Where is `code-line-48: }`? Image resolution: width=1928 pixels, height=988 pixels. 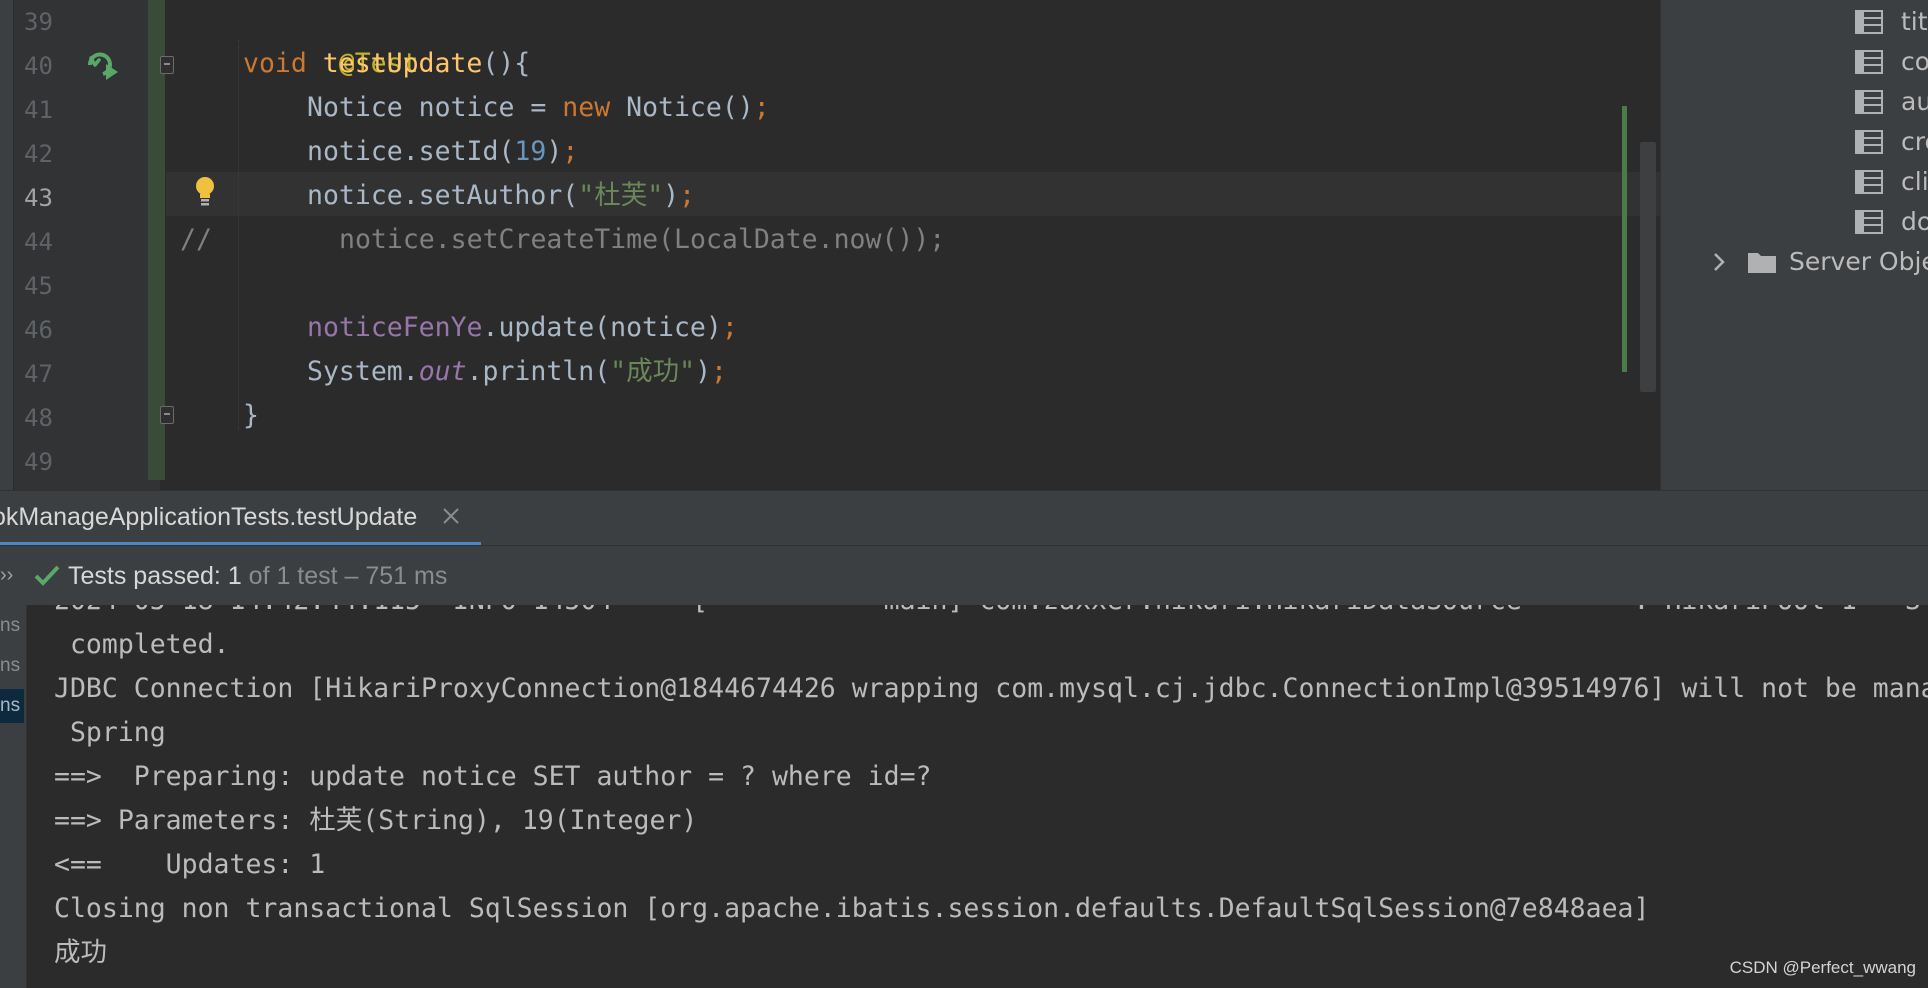
code-line-48: } is located at coordinates (251, 416).